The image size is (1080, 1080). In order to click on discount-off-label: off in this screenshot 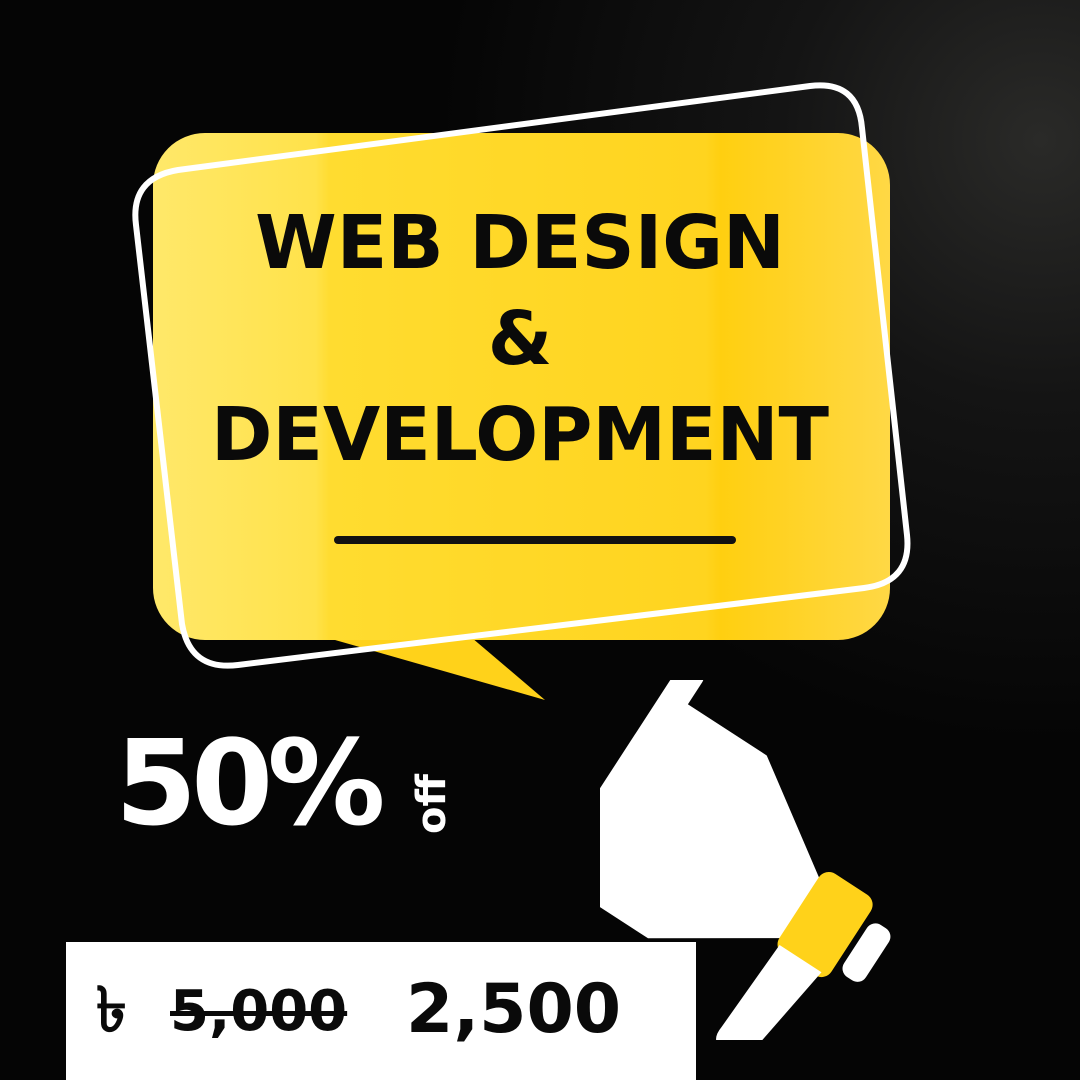, I will do `click(432, 804)`.